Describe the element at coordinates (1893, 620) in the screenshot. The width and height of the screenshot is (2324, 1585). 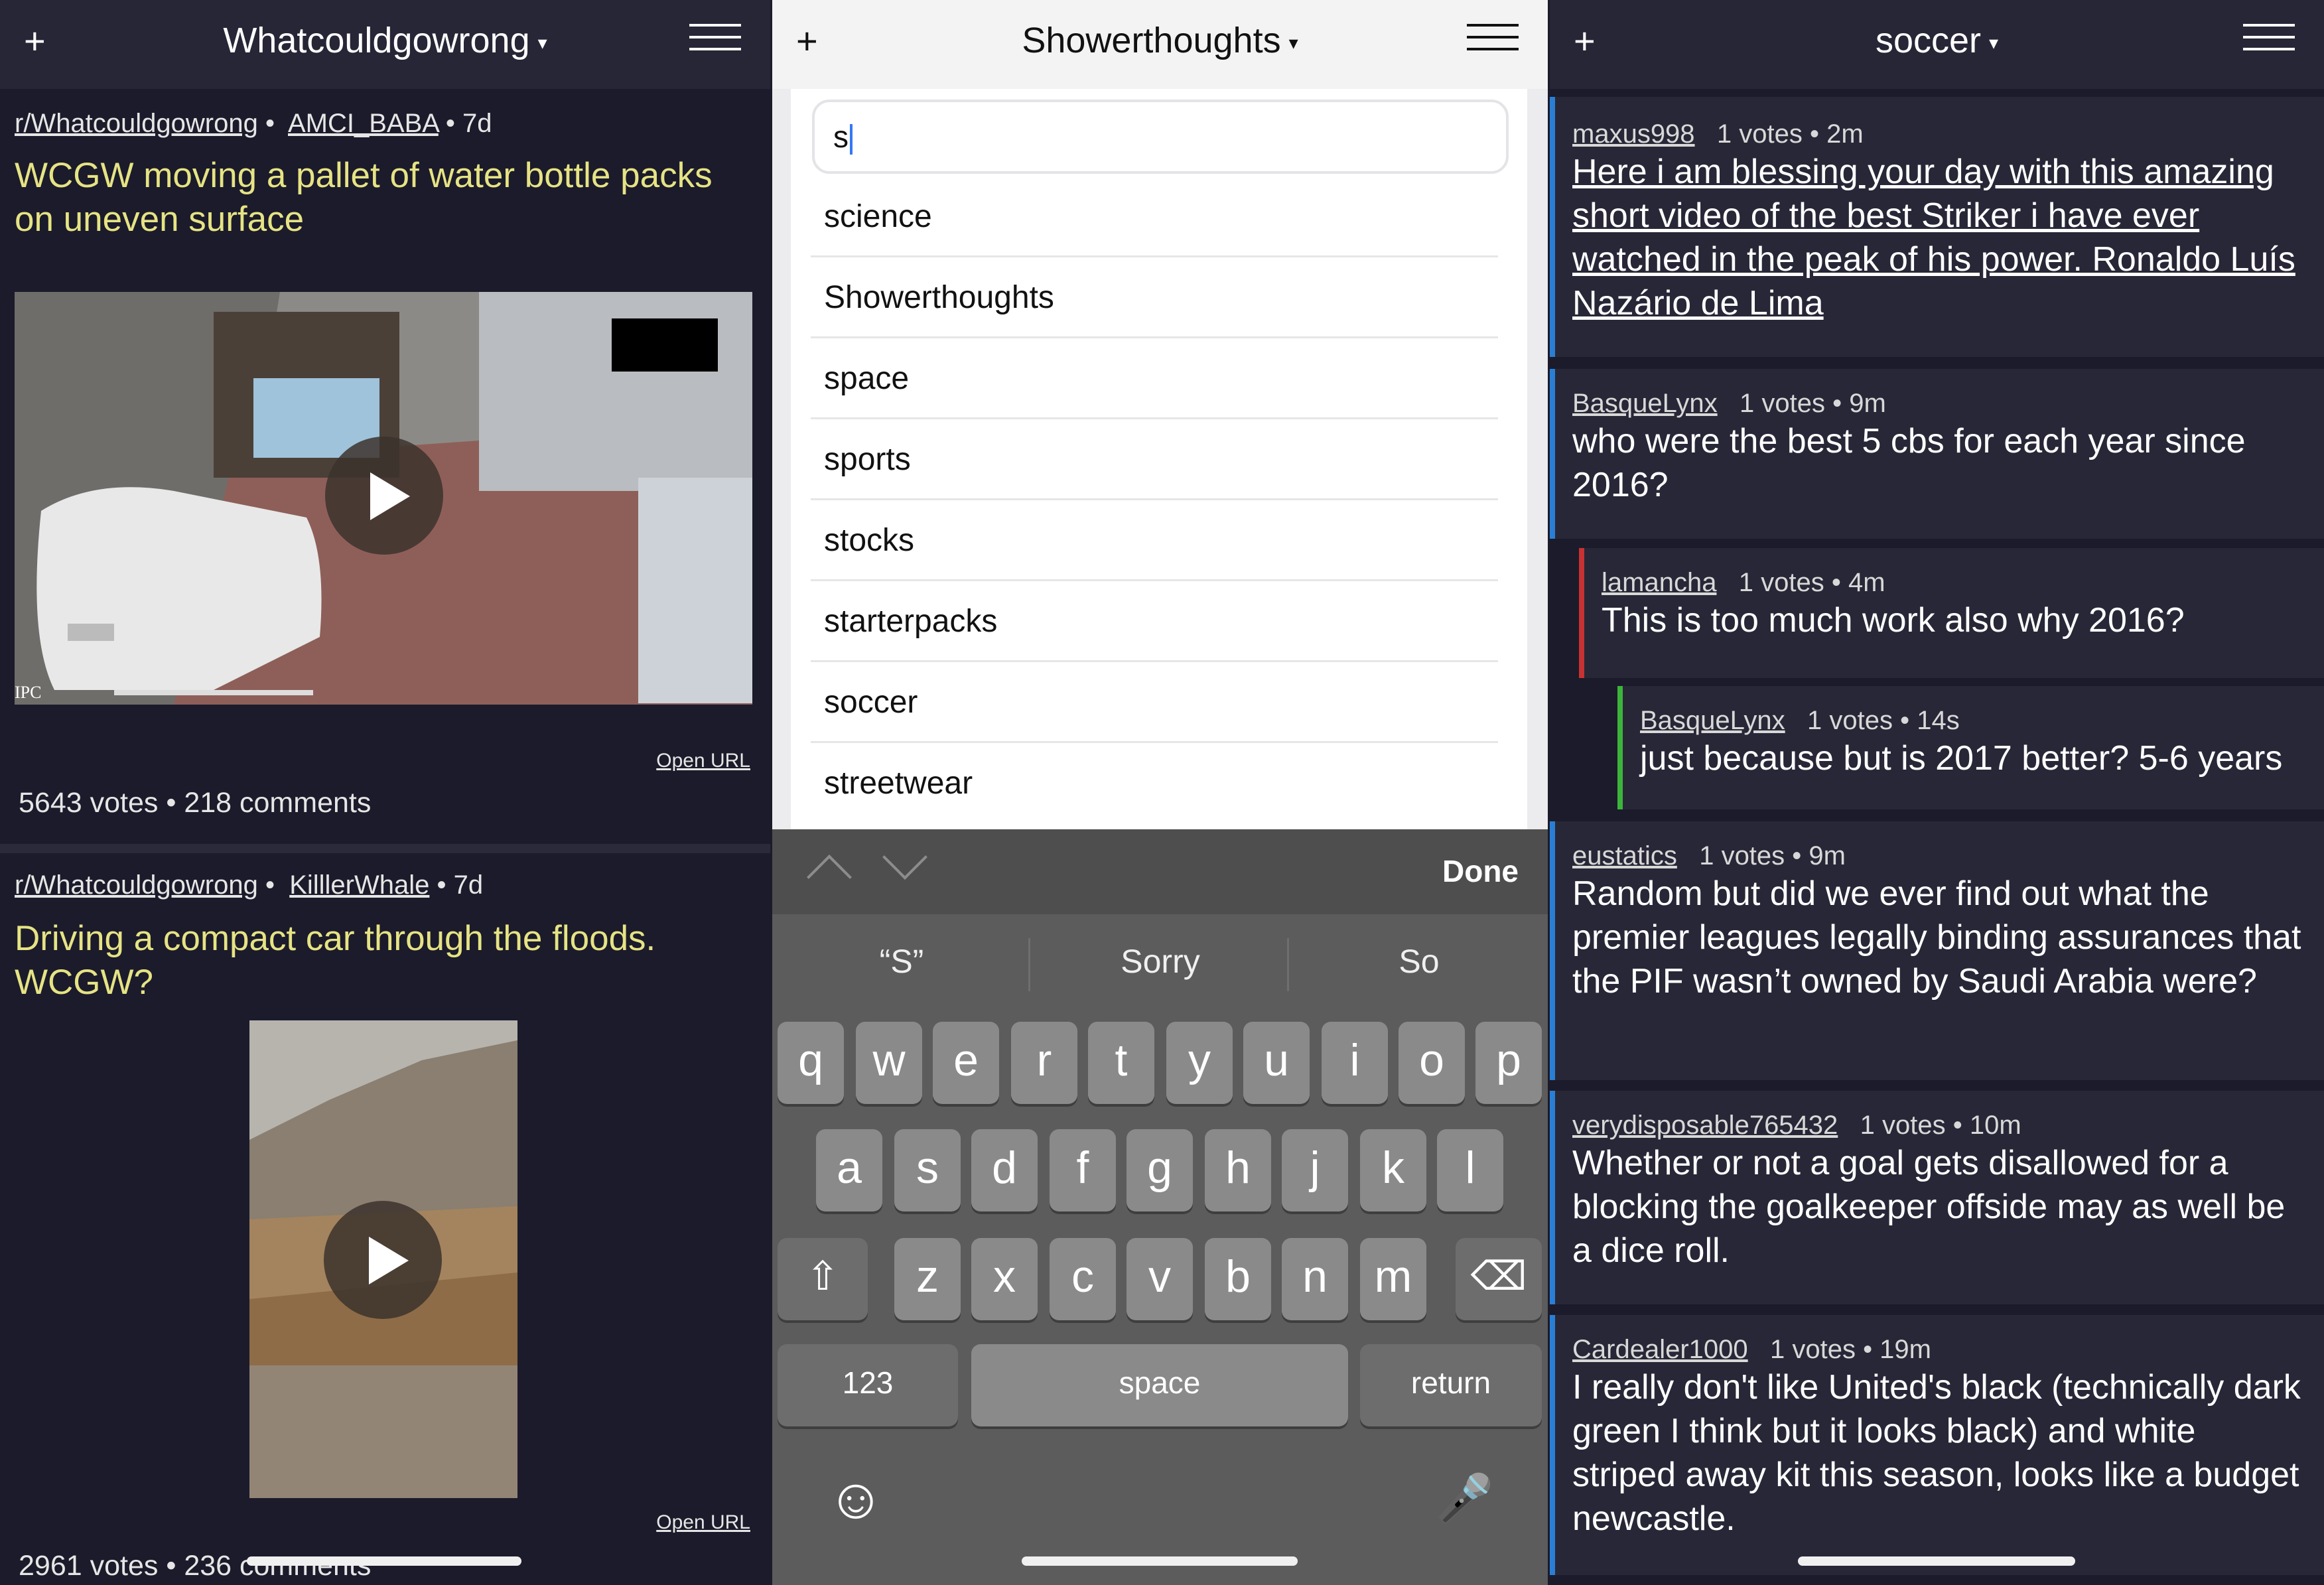
I see `comment-text: This is too much work also why 2016?` at that location.